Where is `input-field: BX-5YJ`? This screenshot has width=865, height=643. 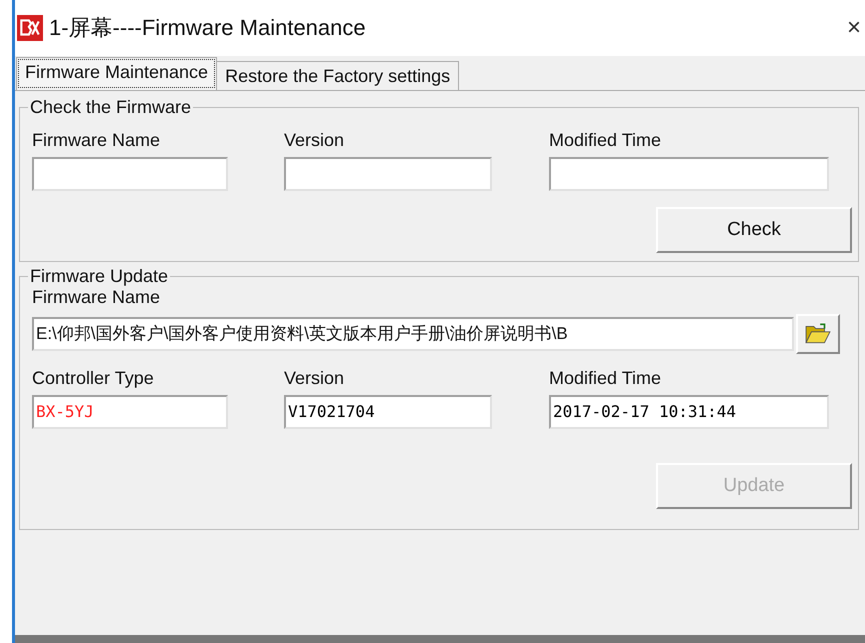 input-field: BX-5YJ is located at coordinates (130, 412).